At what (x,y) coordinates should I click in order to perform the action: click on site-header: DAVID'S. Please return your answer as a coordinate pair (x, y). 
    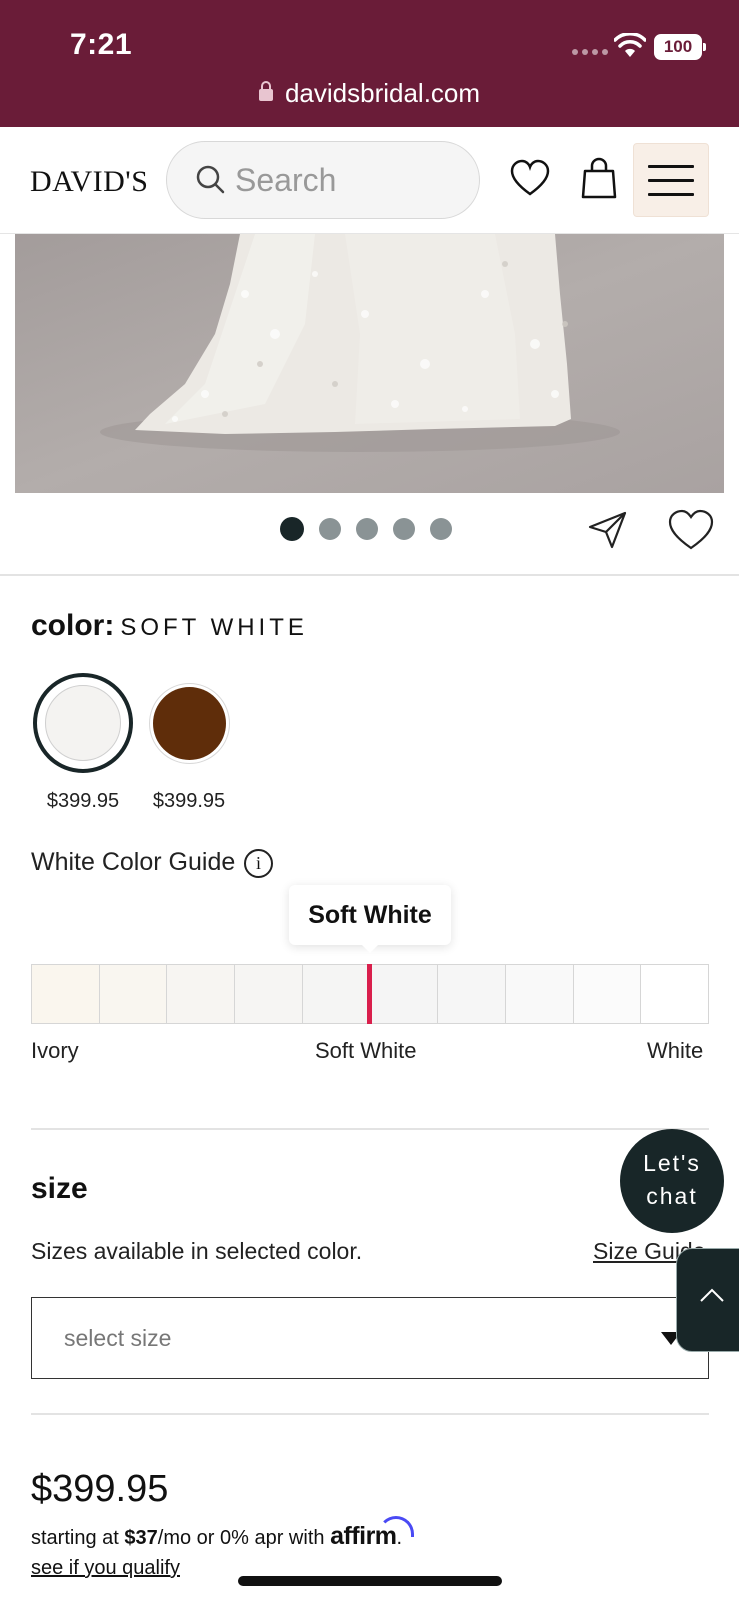
    Looking at the image, I should click on (369, 180).